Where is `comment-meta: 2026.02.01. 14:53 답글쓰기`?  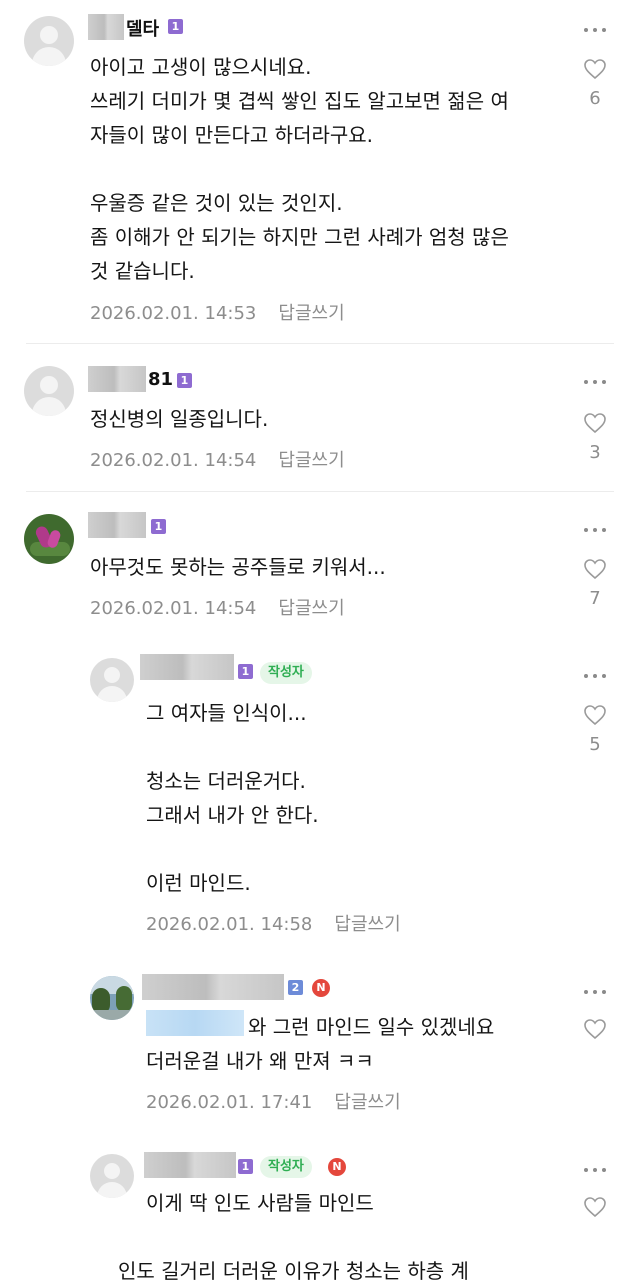 comment-meta: 2026.02.01. 14:53 답글쓰기 is located at coordinates (217, 312).